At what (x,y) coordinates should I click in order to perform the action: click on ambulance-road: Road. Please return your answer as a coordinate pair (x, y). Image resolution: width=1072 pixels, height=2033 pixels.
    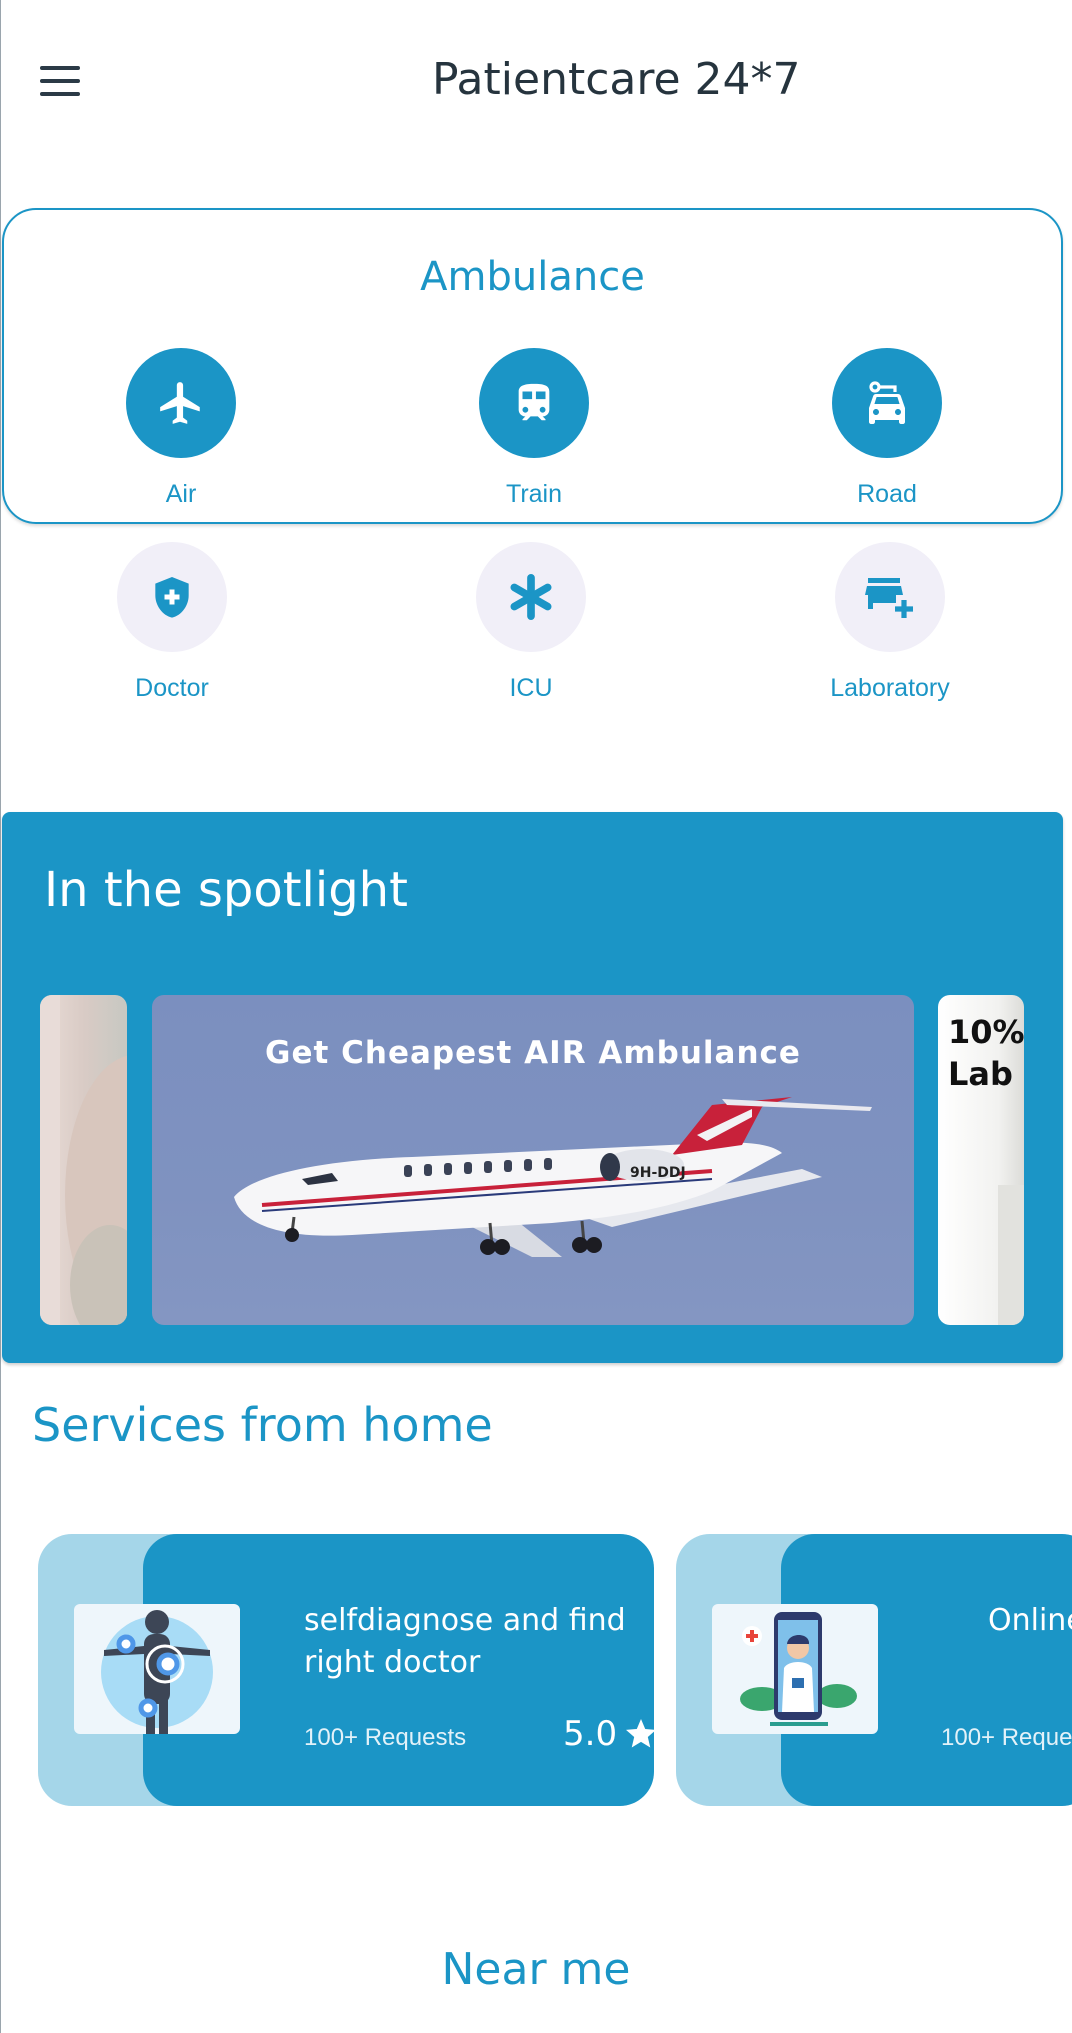
    Looking at the image, I should click on (887, 428).